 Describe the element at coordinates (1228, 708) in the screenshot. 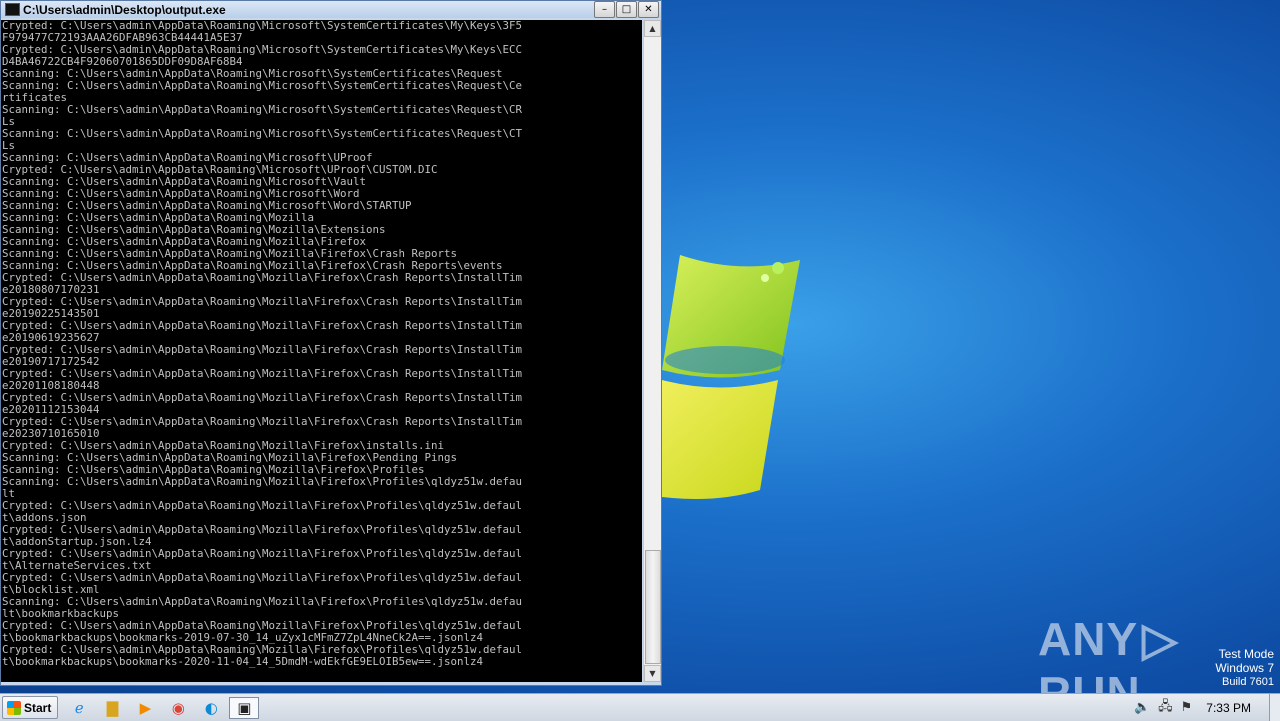

I see `clock: 7:33 PM` at that location.